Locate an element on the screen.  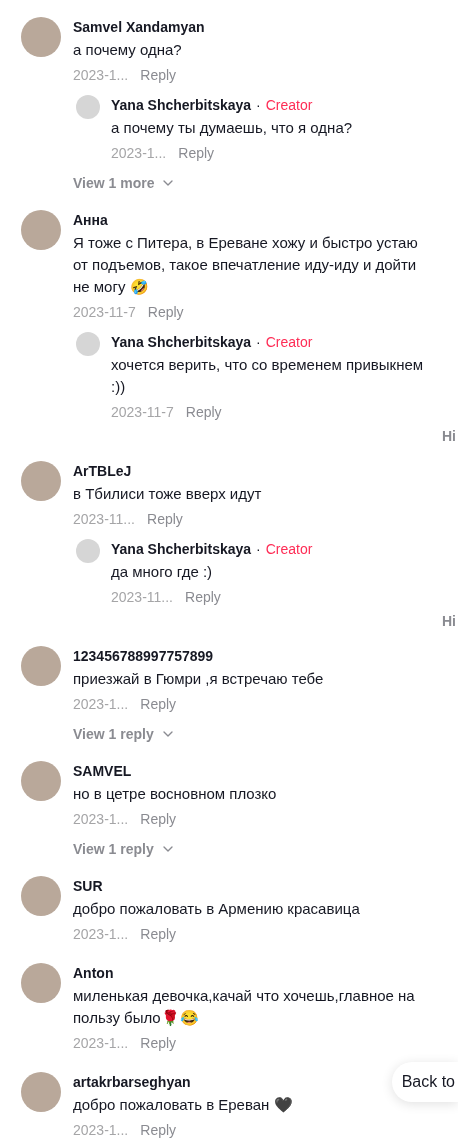
comment-author: Samvel Xandamyan is located at coordinates (139, 27).